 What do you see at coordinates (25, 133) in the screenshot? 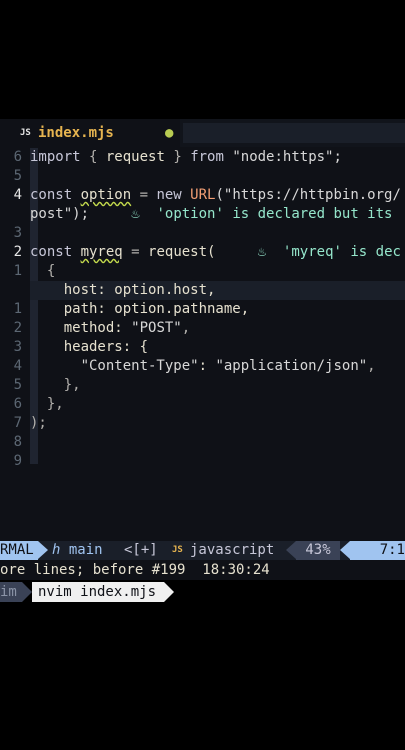
I see `javascript-file-icon: JS` at bounding box center [25, 133].